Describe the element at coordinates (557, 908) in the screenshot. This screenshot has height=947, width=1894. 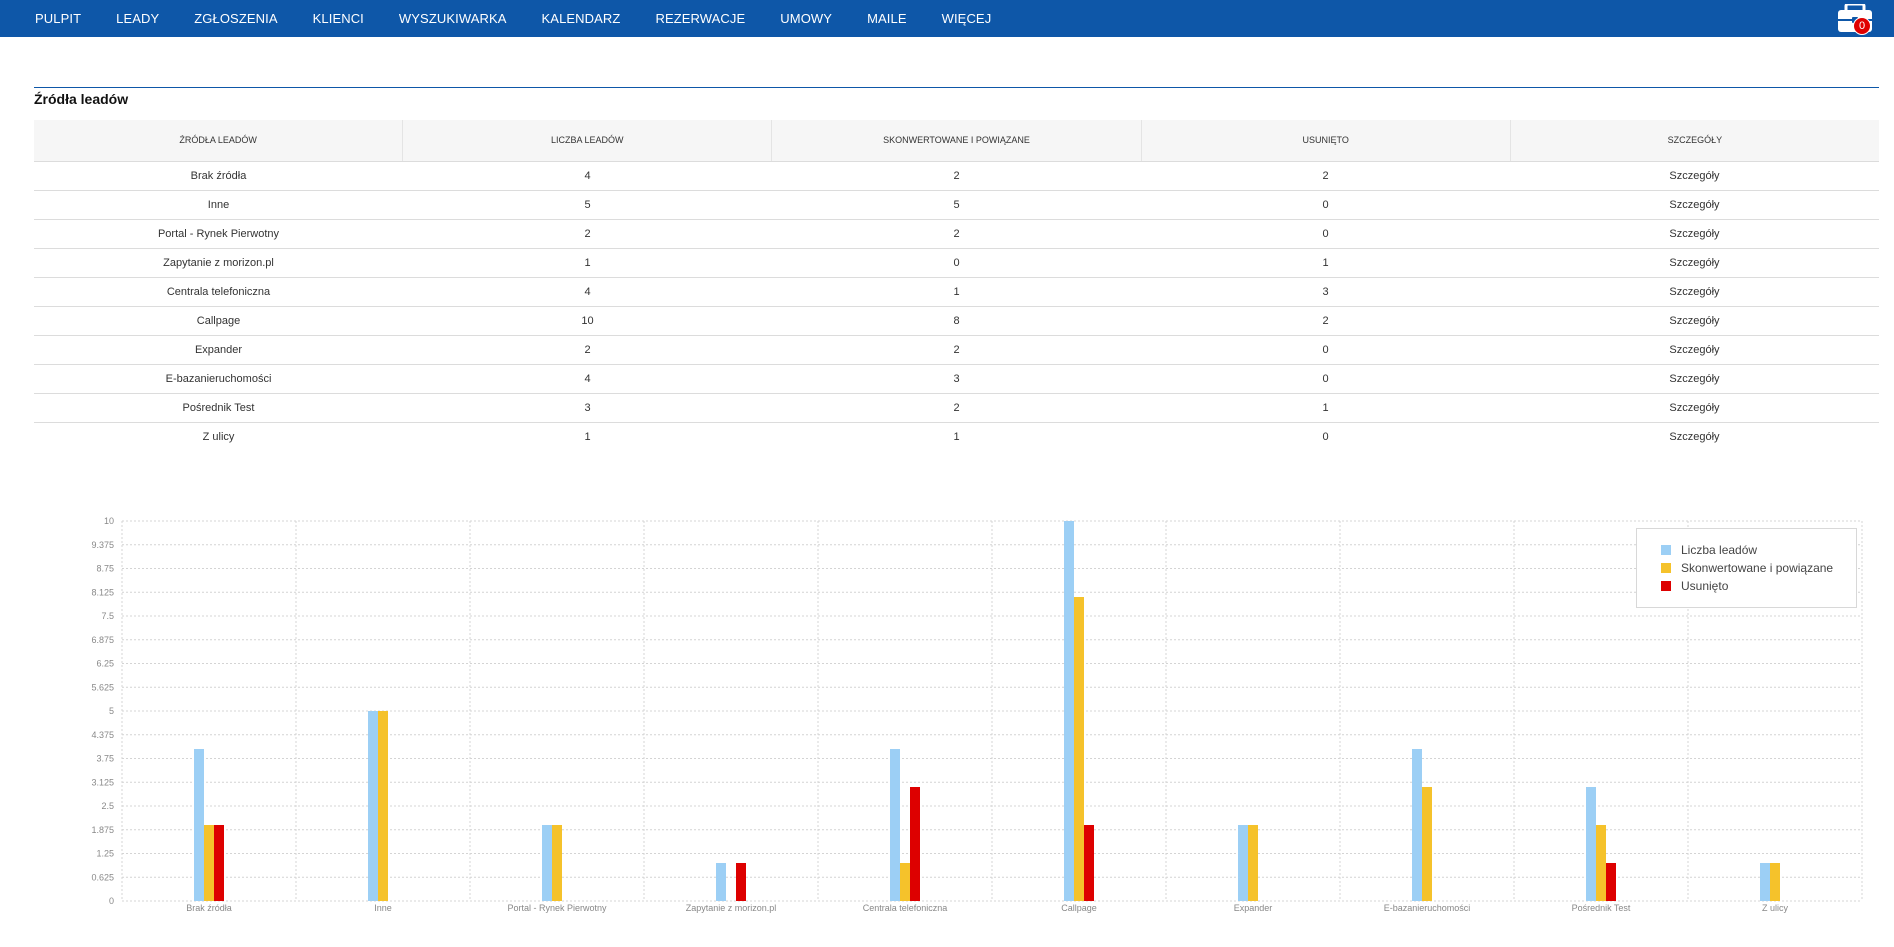
I see `x-tick-label: Portal - Rynek Pierwotny` at that location.